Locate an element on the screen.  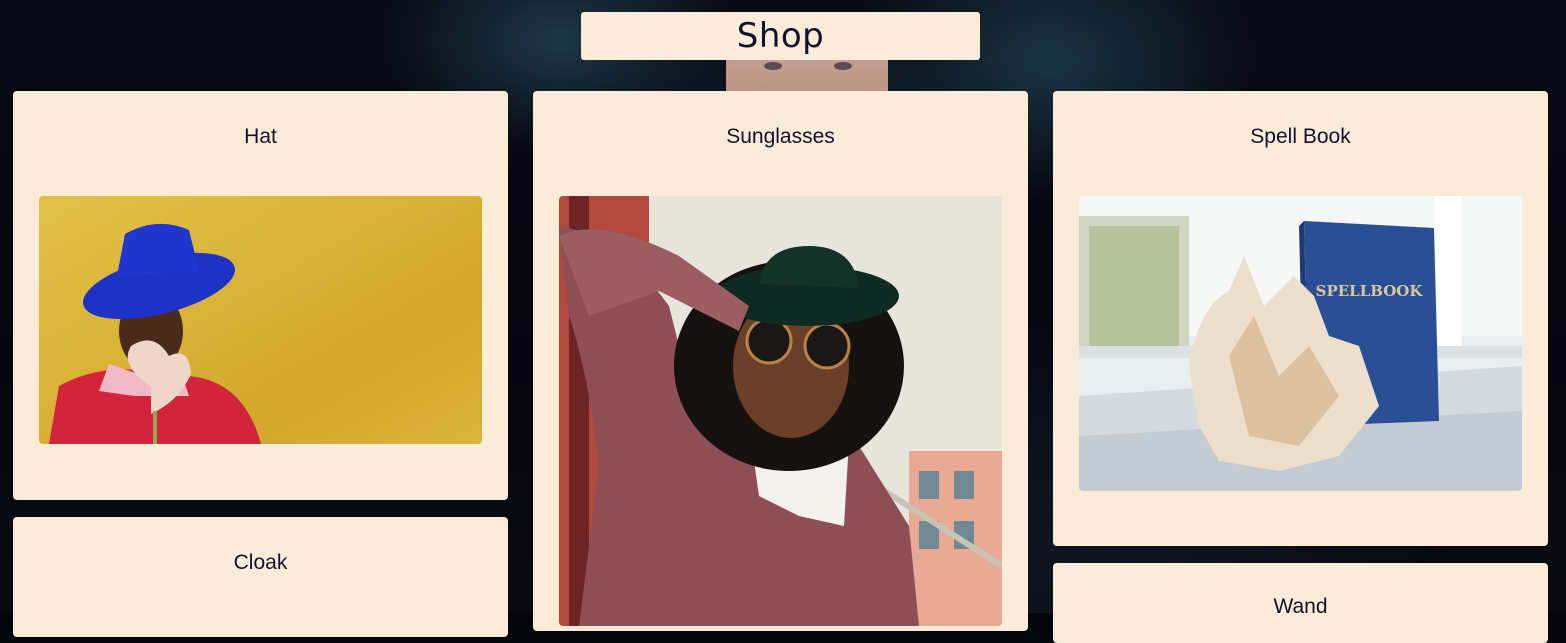
spell-book-image: SPELLBOOK is located at coordinates (1300, 343).